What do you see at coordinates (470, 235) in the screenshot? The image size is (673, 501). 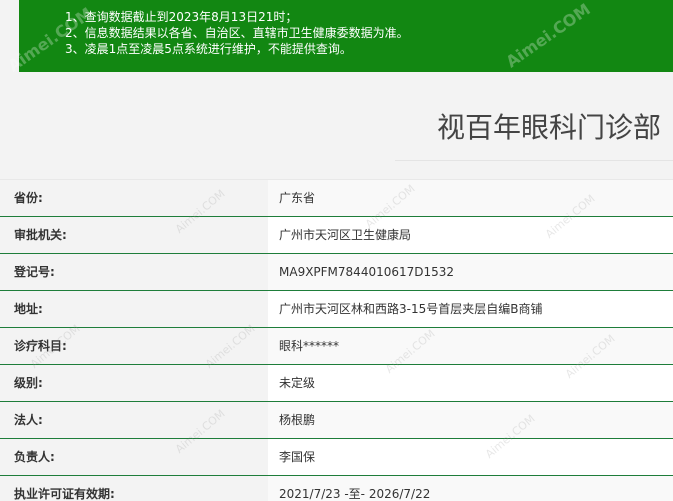 I see `row-value: 广州市天河区卫生健康局` at bounding box center [470, 235].